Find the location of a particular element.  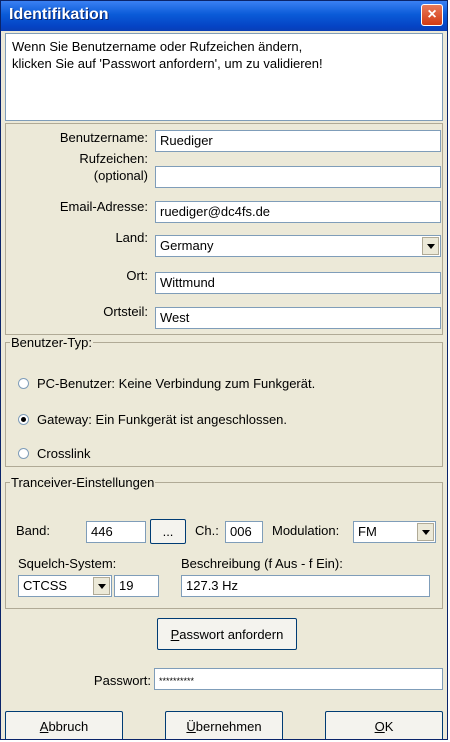

country-select: Germany is located at coordinates (298, 246).